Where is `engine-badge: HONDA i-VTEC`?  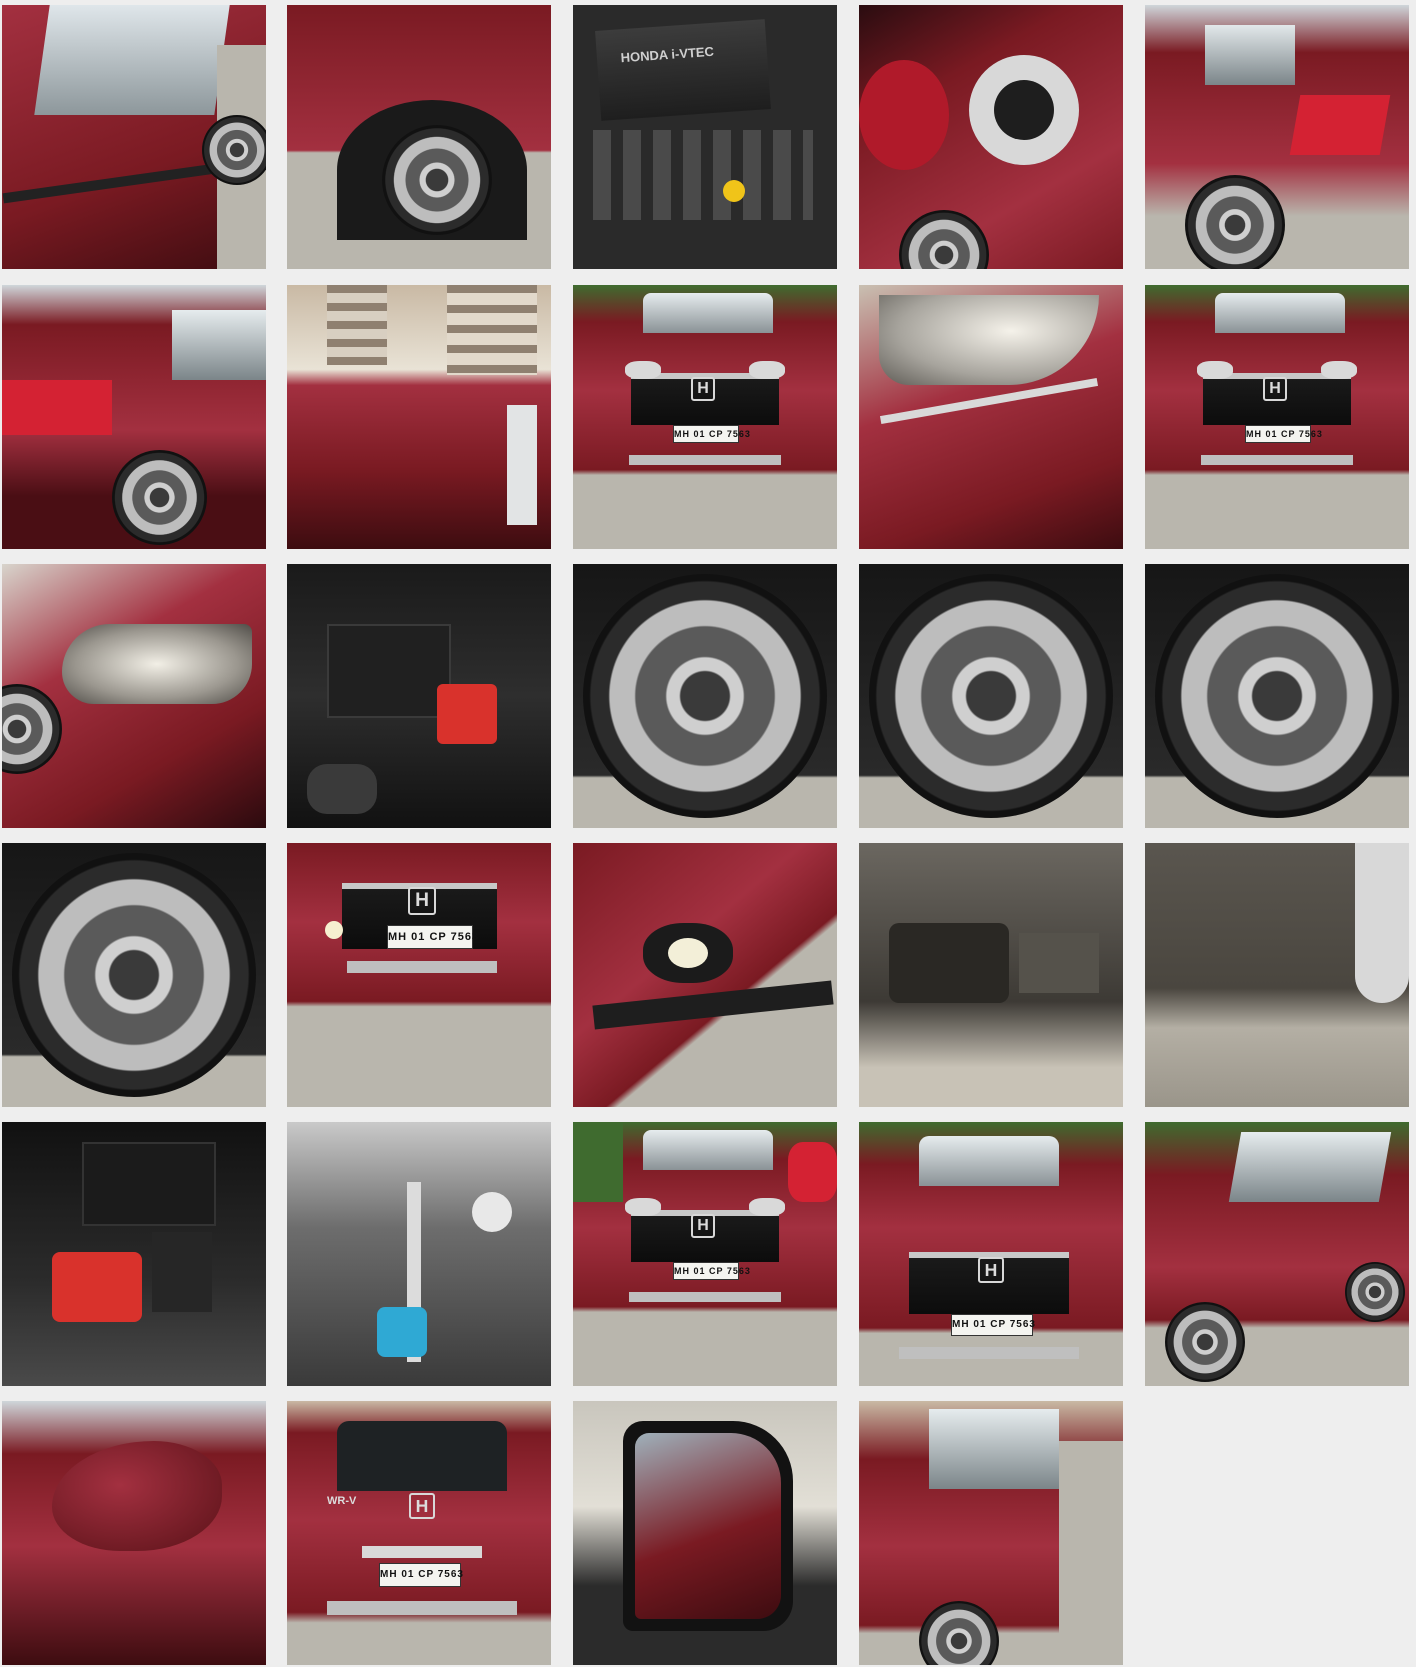 engine-badge: HONDA i-VTEC is located at coordinates (667, 54).